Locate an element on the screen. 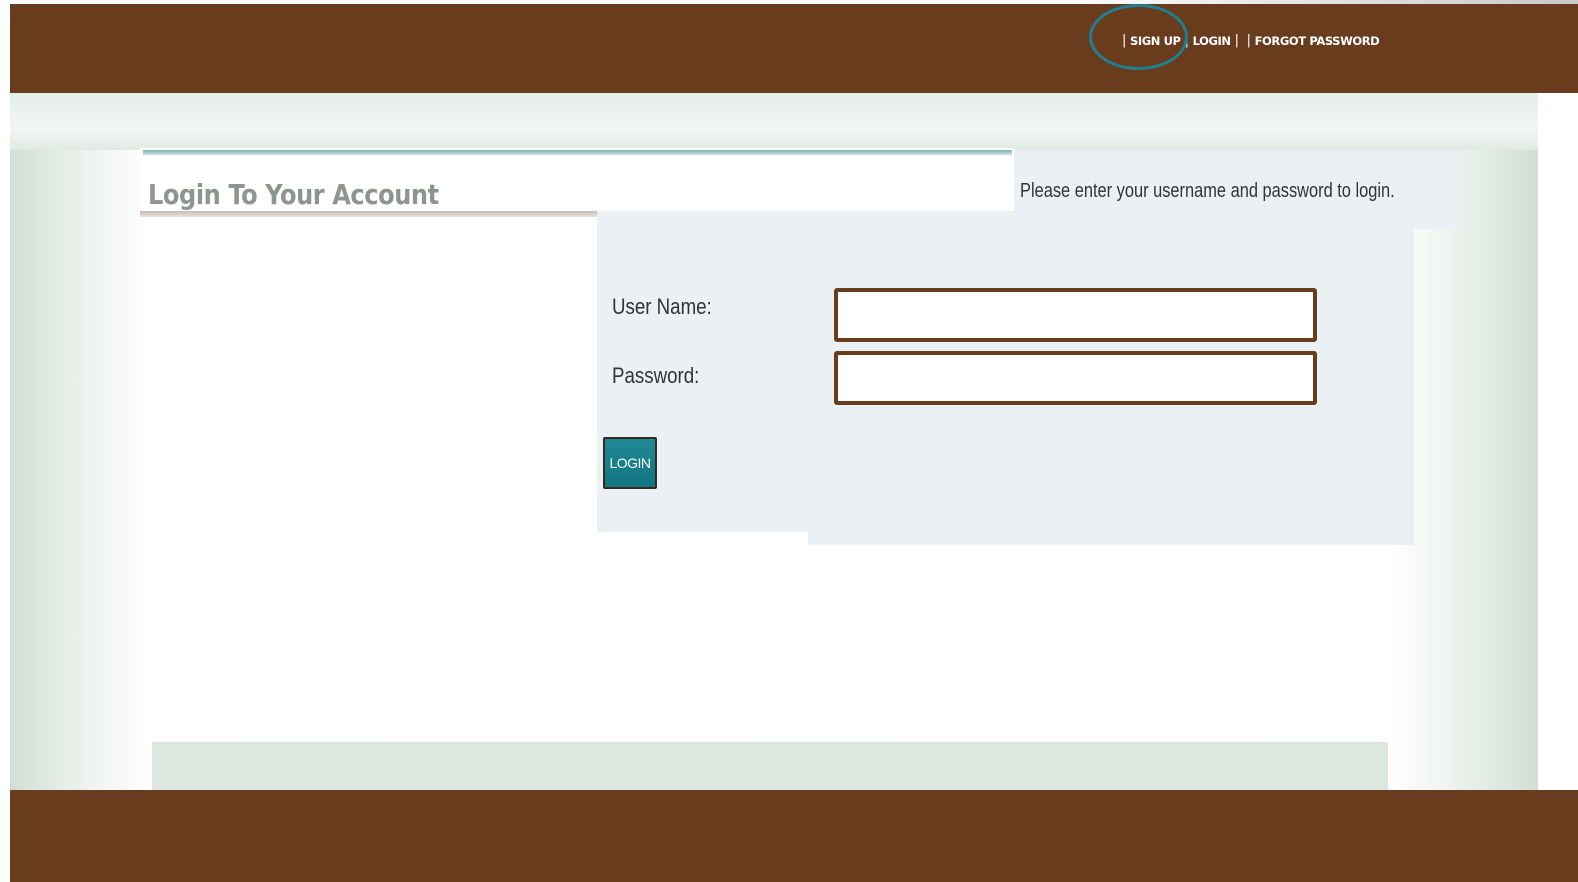  header-rule is located at coordinates (577, 152).